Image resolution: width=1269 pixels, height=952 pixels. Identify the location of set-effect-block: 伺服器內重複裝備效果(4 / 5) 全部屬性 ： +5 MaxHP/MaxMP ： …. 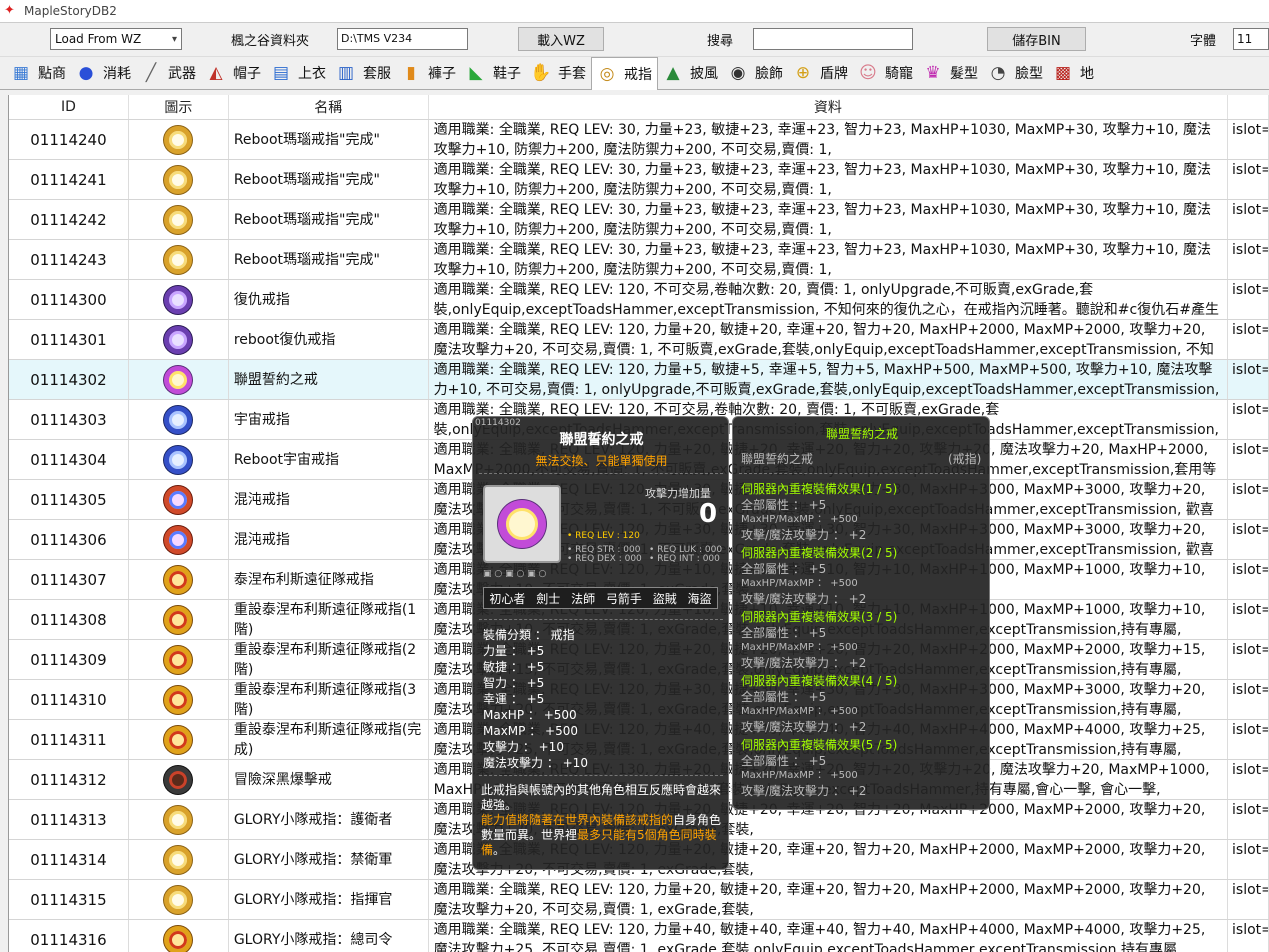
(863, 704).